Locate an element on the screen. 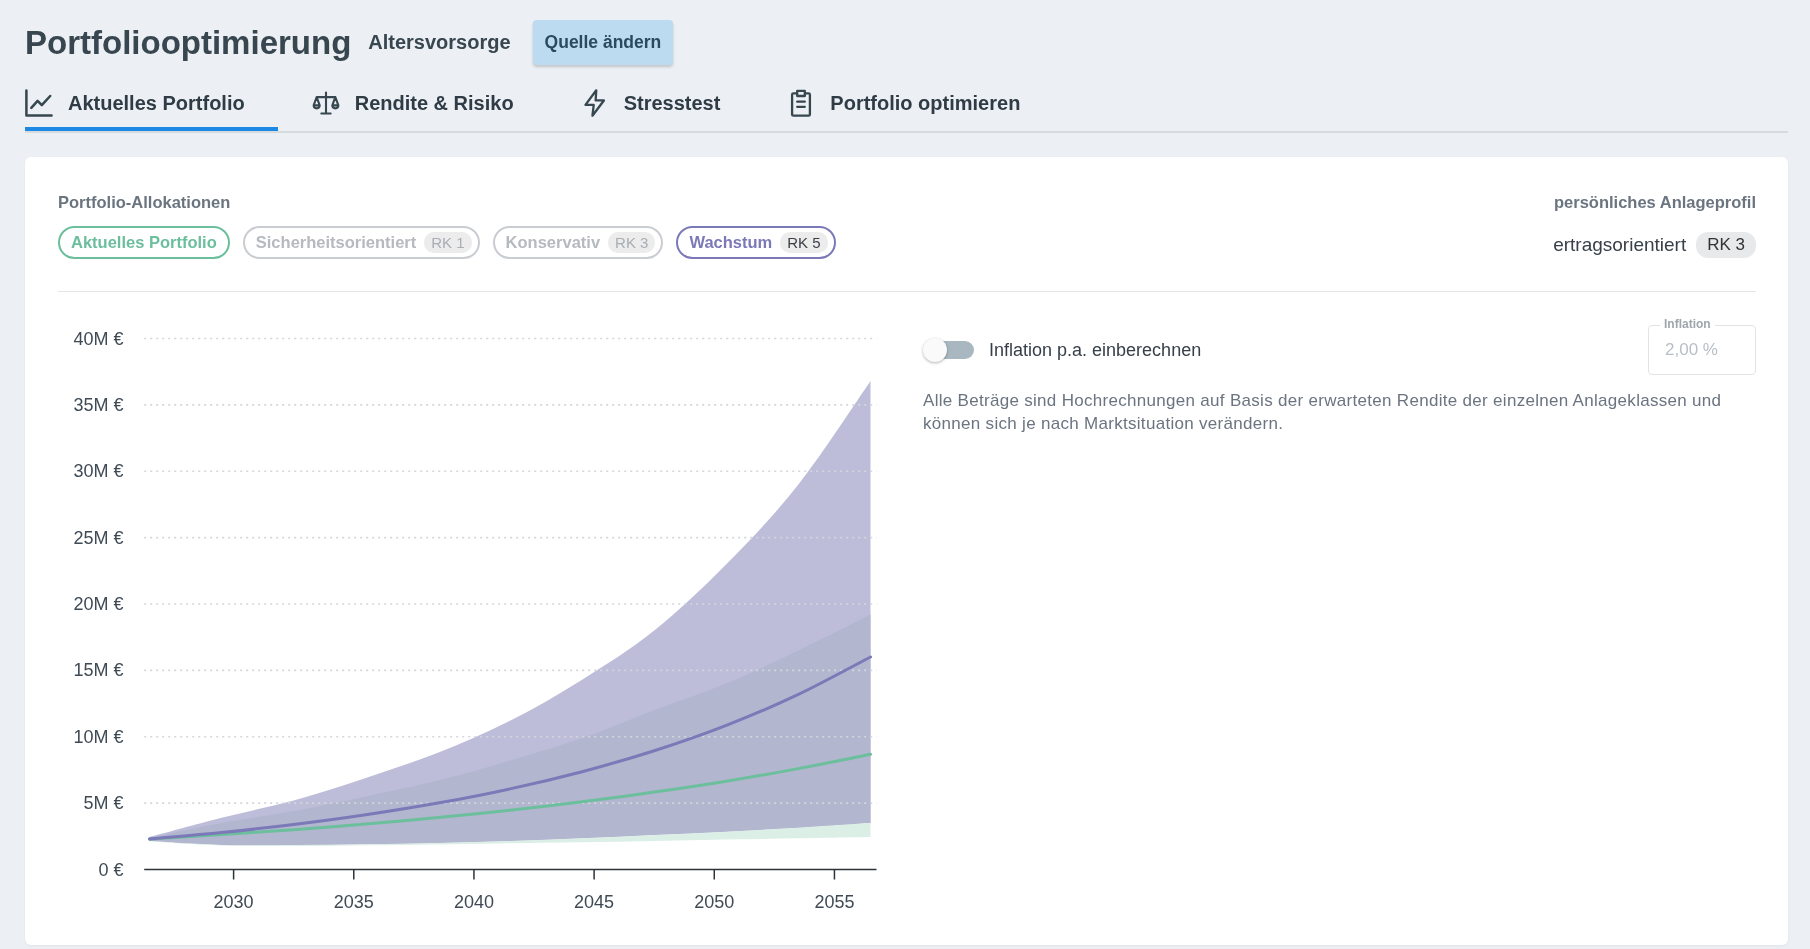  x-axis-label: 2040 is located at coordinates (473, 901).